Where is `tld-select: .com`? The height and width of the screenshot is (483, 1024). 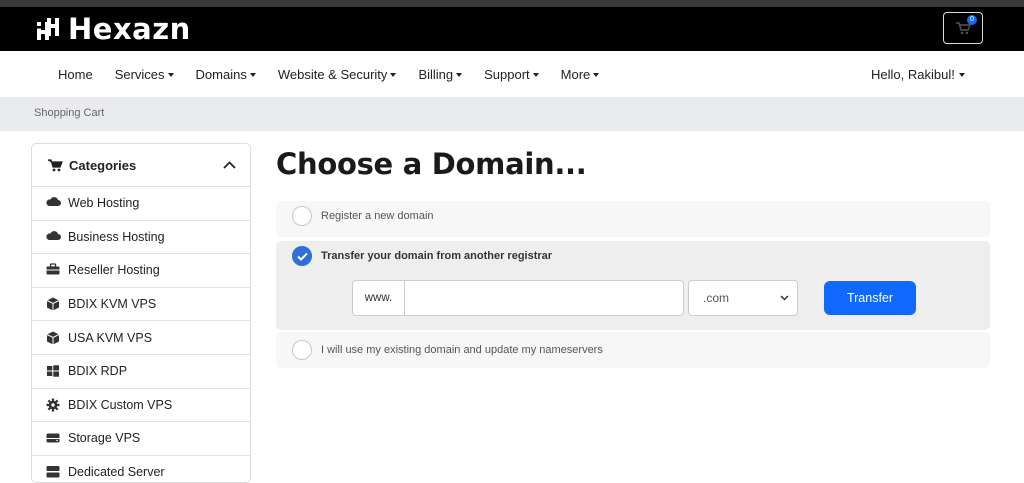 tld-select: .com is located at coordinates (743, 298).